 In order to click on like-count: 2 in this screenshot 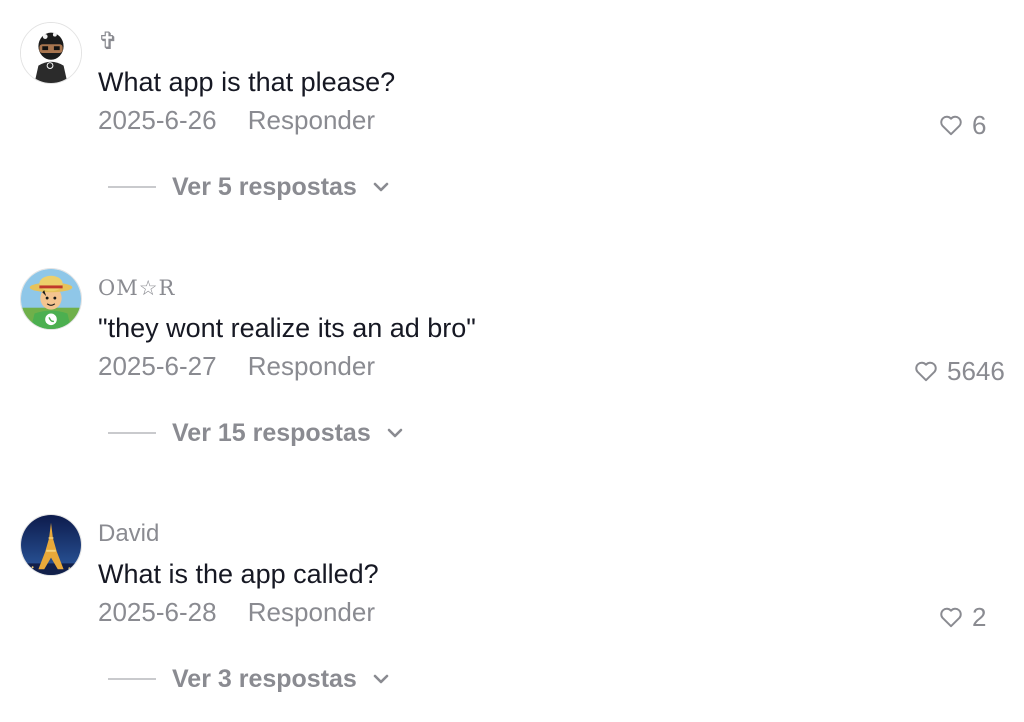, I will do `click(979, 616)`.